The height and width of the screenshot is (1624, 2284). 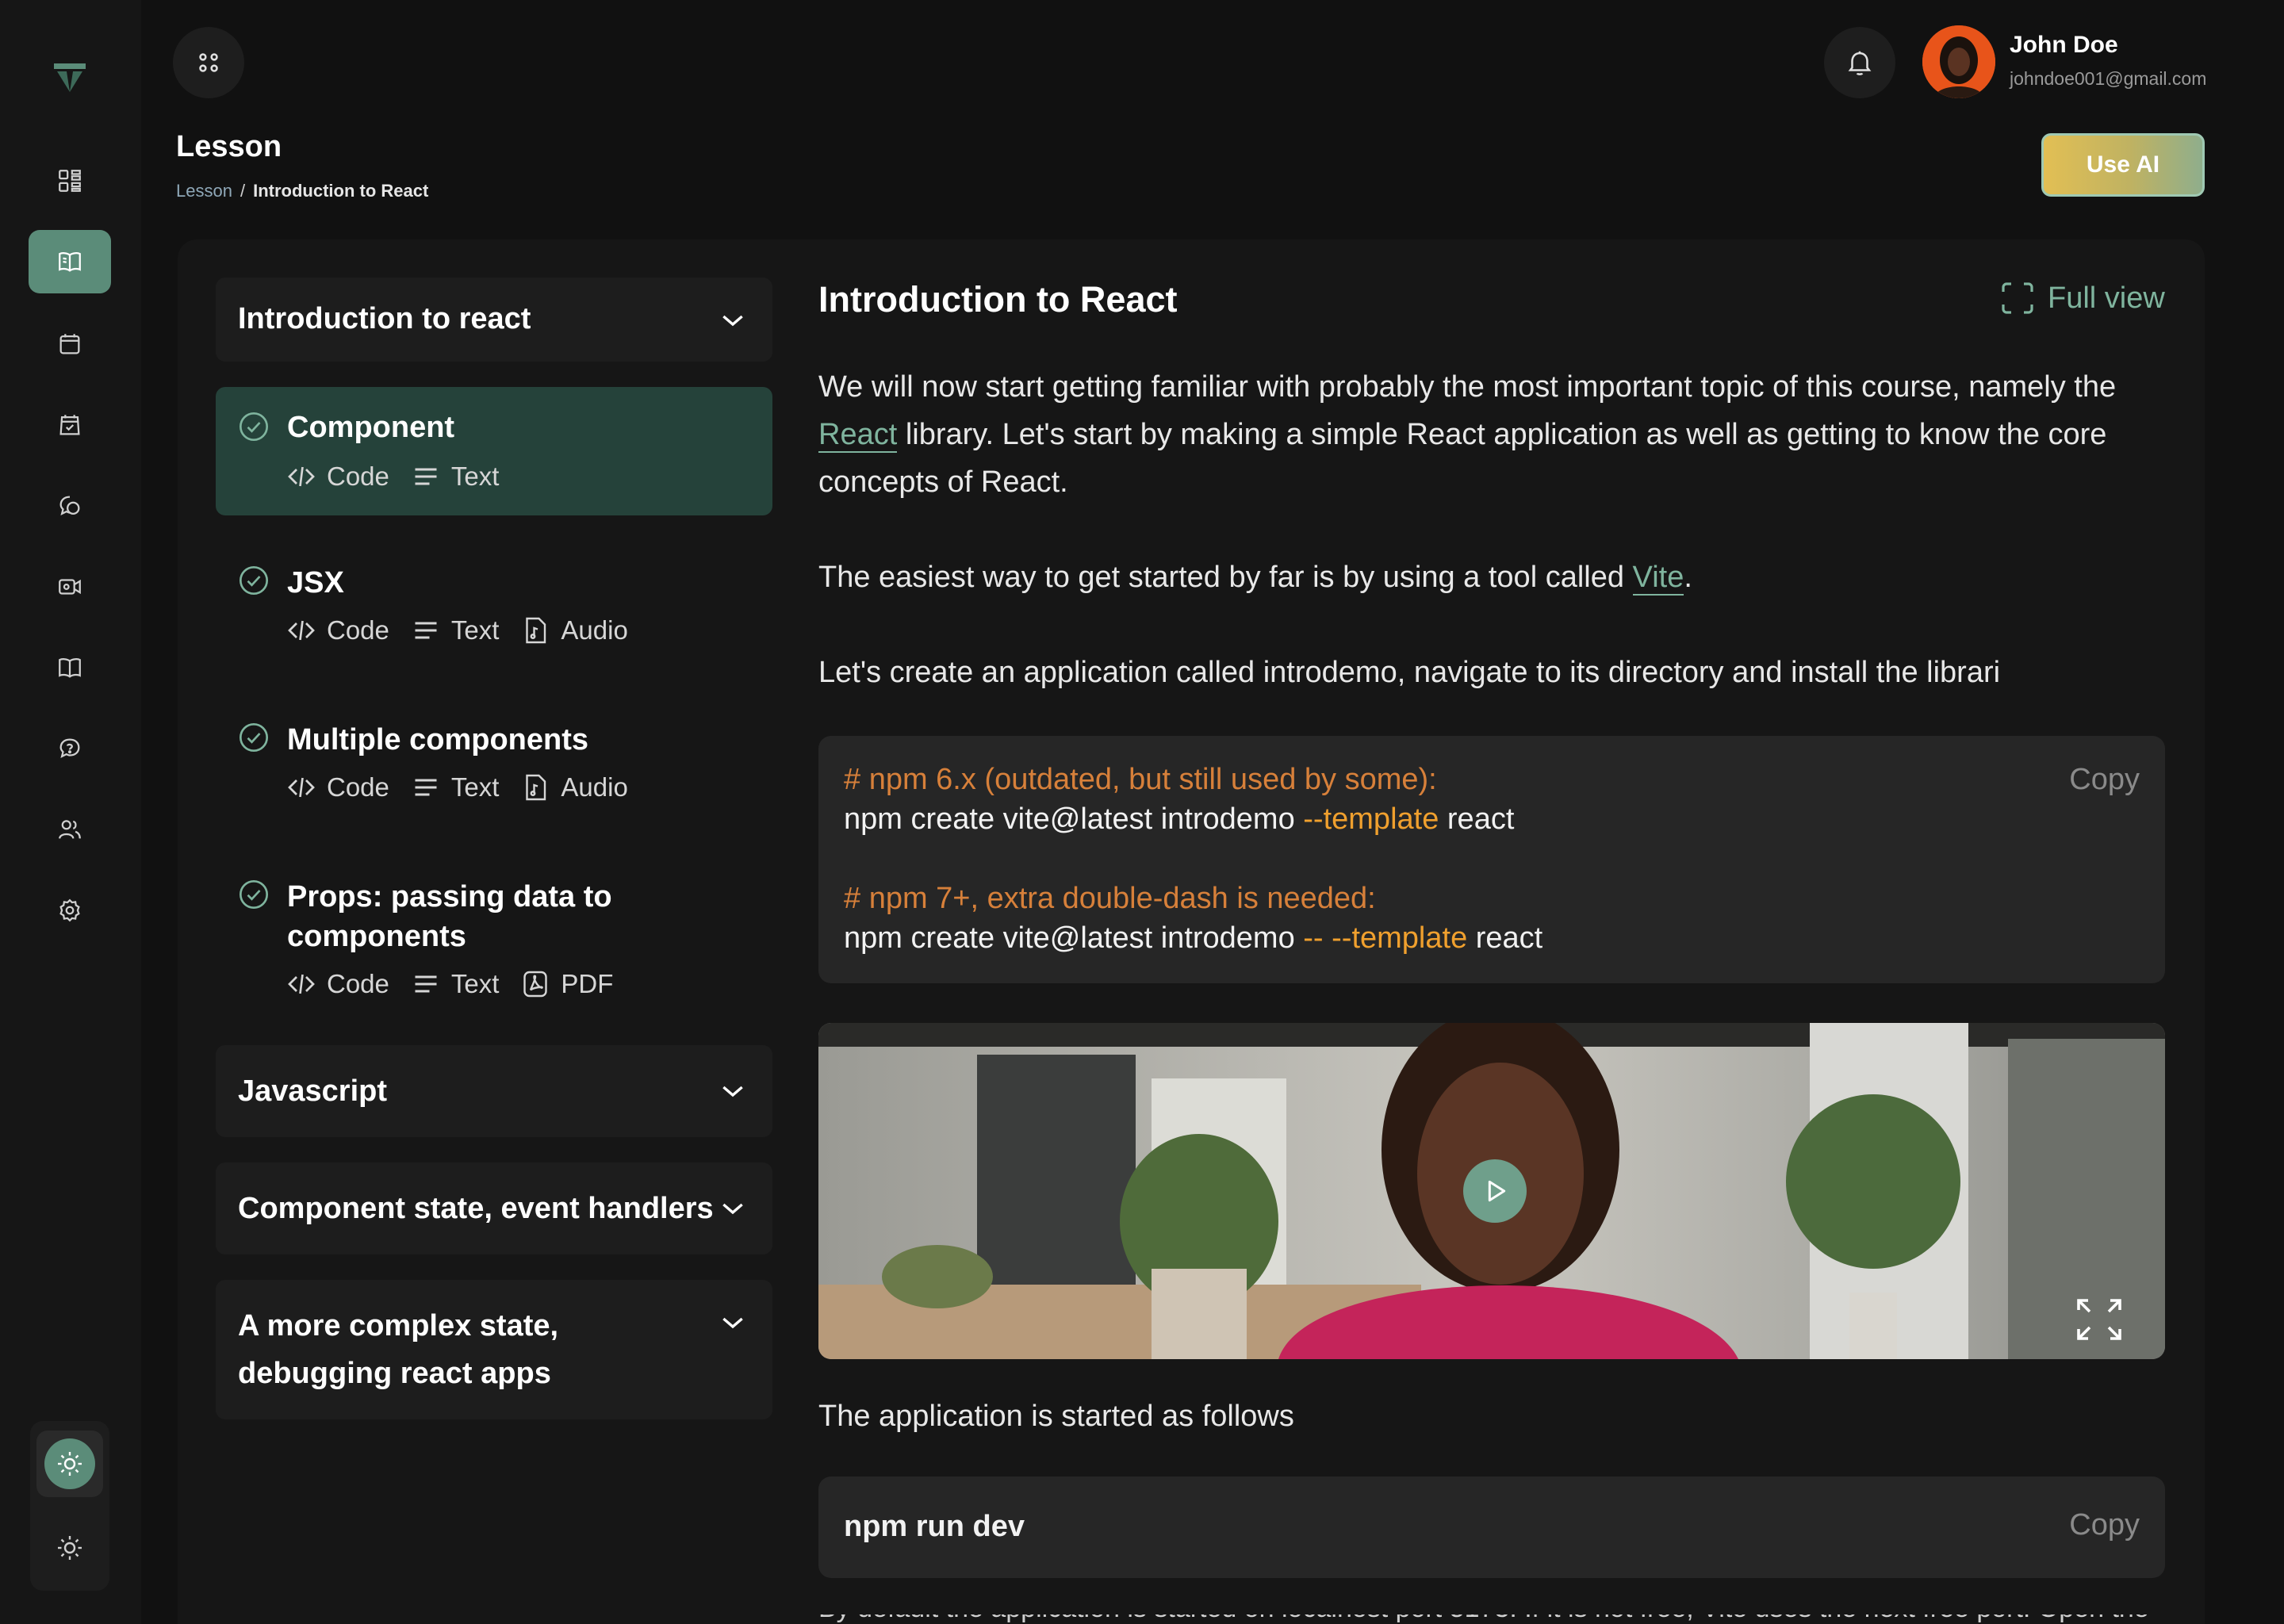 I want to click on sidebar, so click(x=70, y=812).